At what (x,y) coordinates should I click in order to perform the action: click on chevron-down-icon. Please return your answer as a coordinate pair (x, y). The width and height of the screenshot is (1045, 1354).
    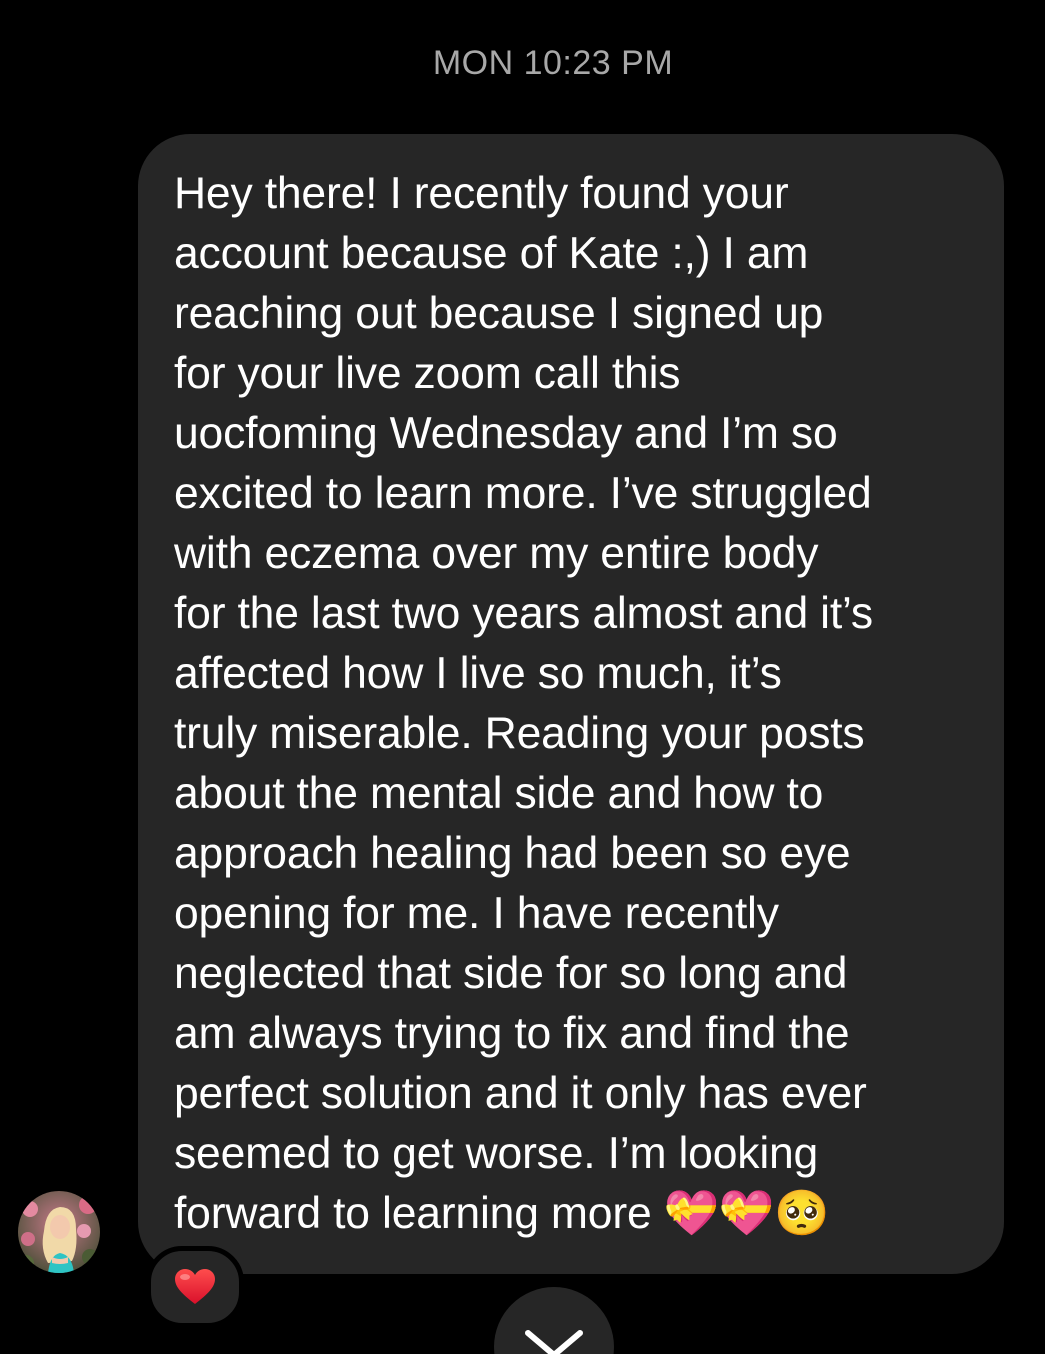
    Looking at the image, I should click on (554, 1342).